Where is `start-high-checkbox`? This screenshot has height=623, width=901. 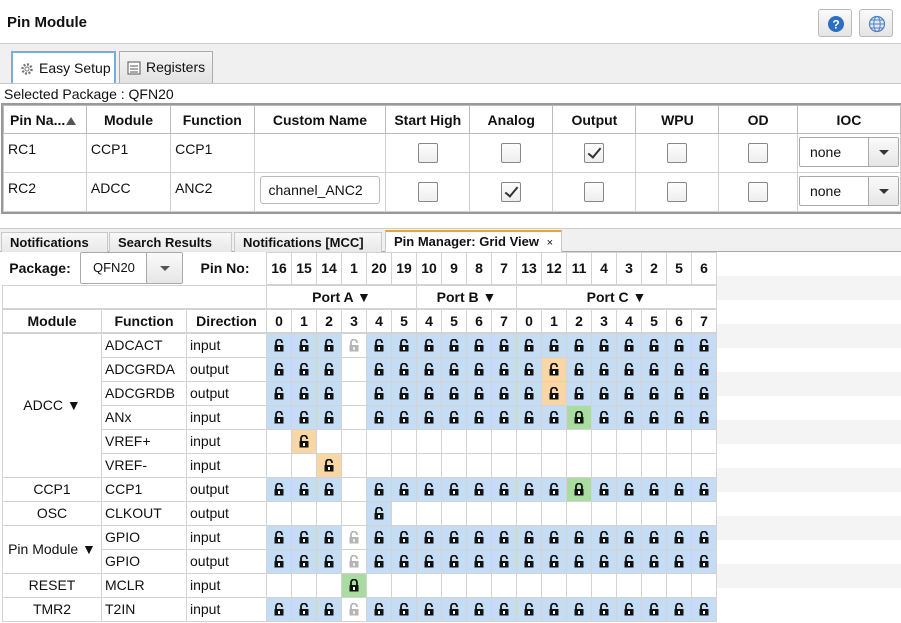
start-high-checkbox is located at coordinates (427, 192).